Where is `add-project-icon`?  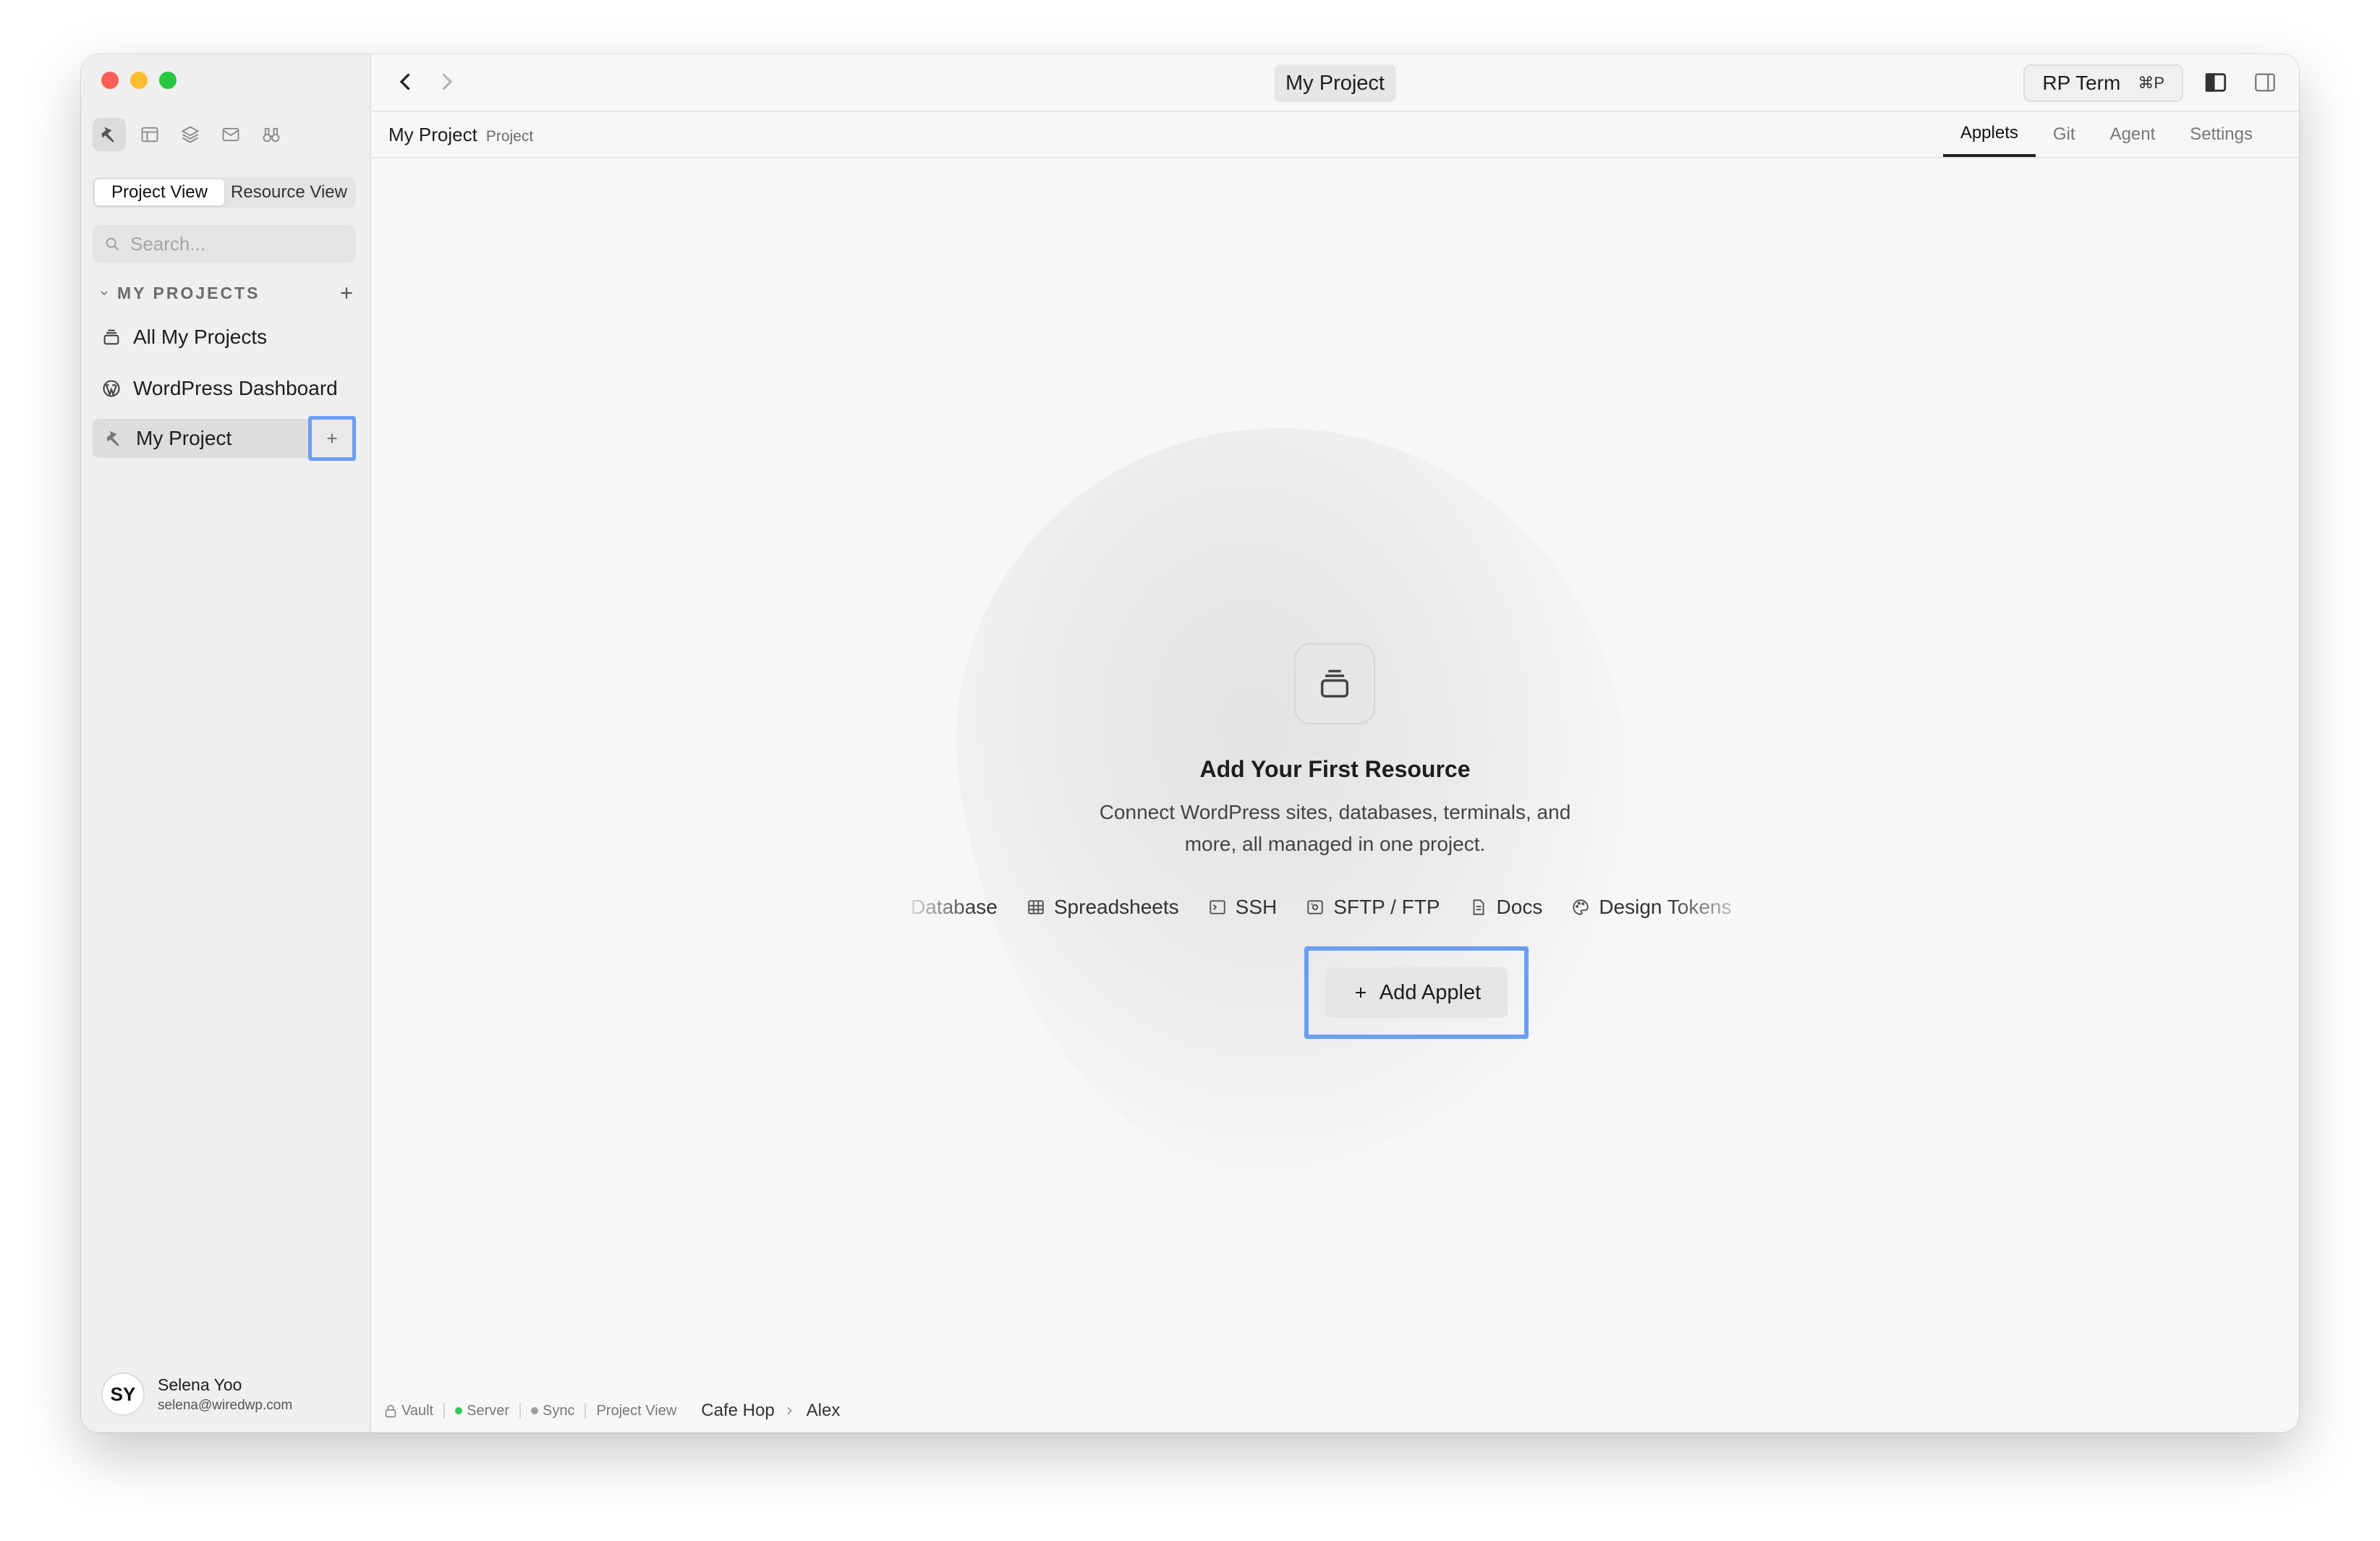
add-project-icon is located at coordinates (347, 293).